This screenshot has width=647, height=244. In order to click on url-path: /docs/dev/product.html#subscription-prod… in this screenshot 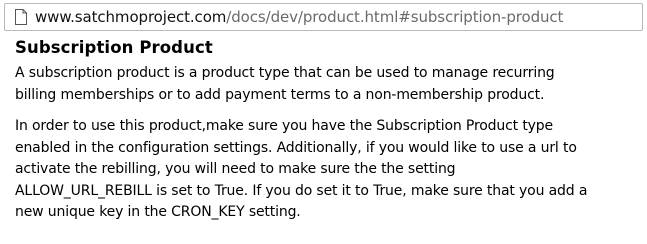, I will do `click(395, 17)`.